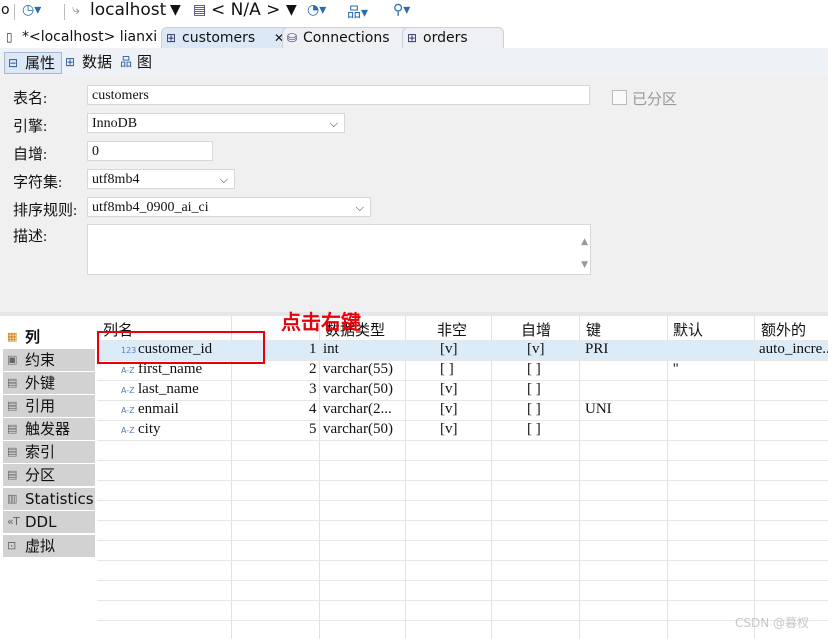 The height and width of the screenshot is (639, 828). Describe the element at coordinates (675, 369) in the screenshot. I see `default-cell: ''` at that location.